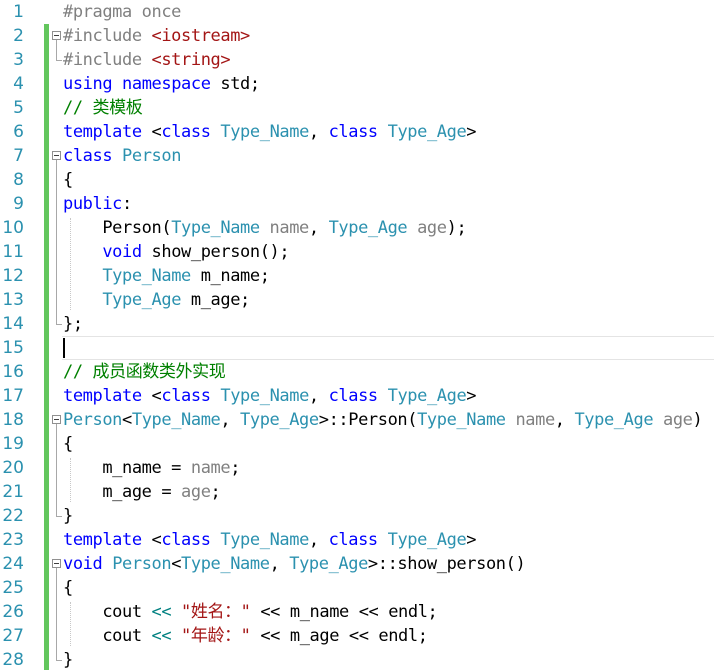 Image resolution: width=714 pixels, height=670 pixels. Describe the element at coordinates (73, 324) in the screenshot. I see `code-token: };` at that location.